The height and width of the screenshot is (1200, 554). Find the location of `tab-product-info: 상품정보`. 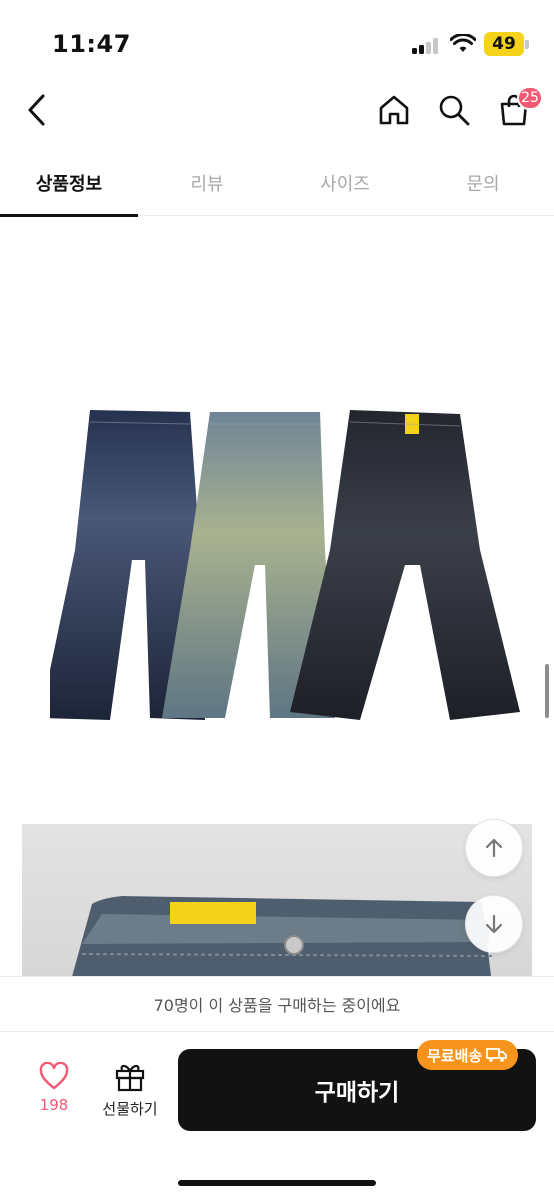

tab-product-info: 상품정보 is located at coordinates (69, 183).